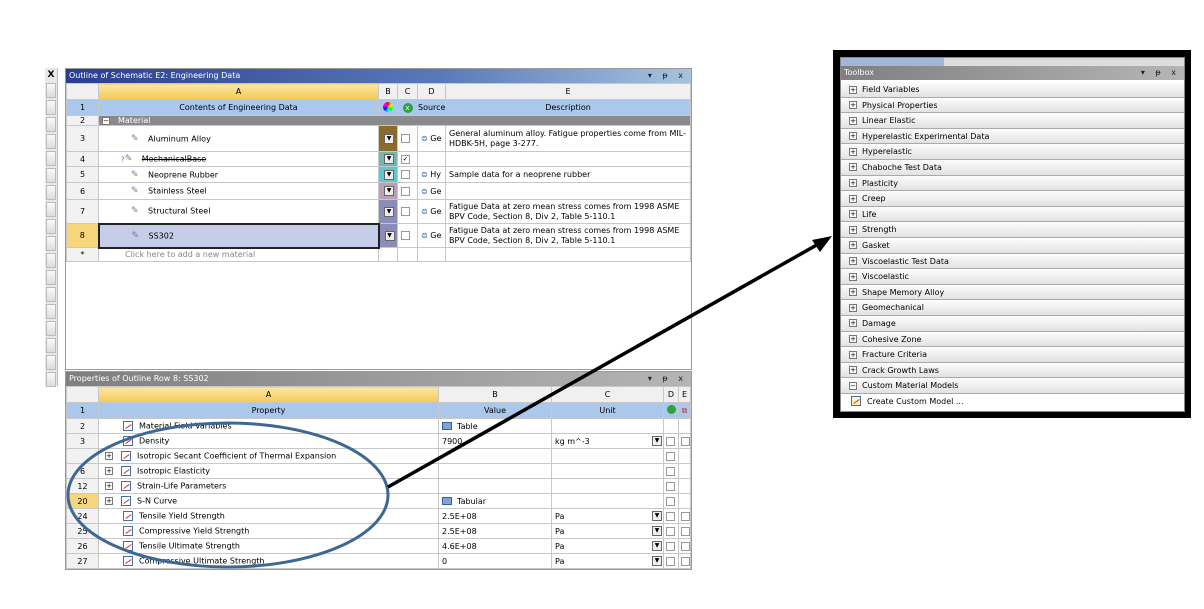  I want to click on arrow-head, so click(822, 244).